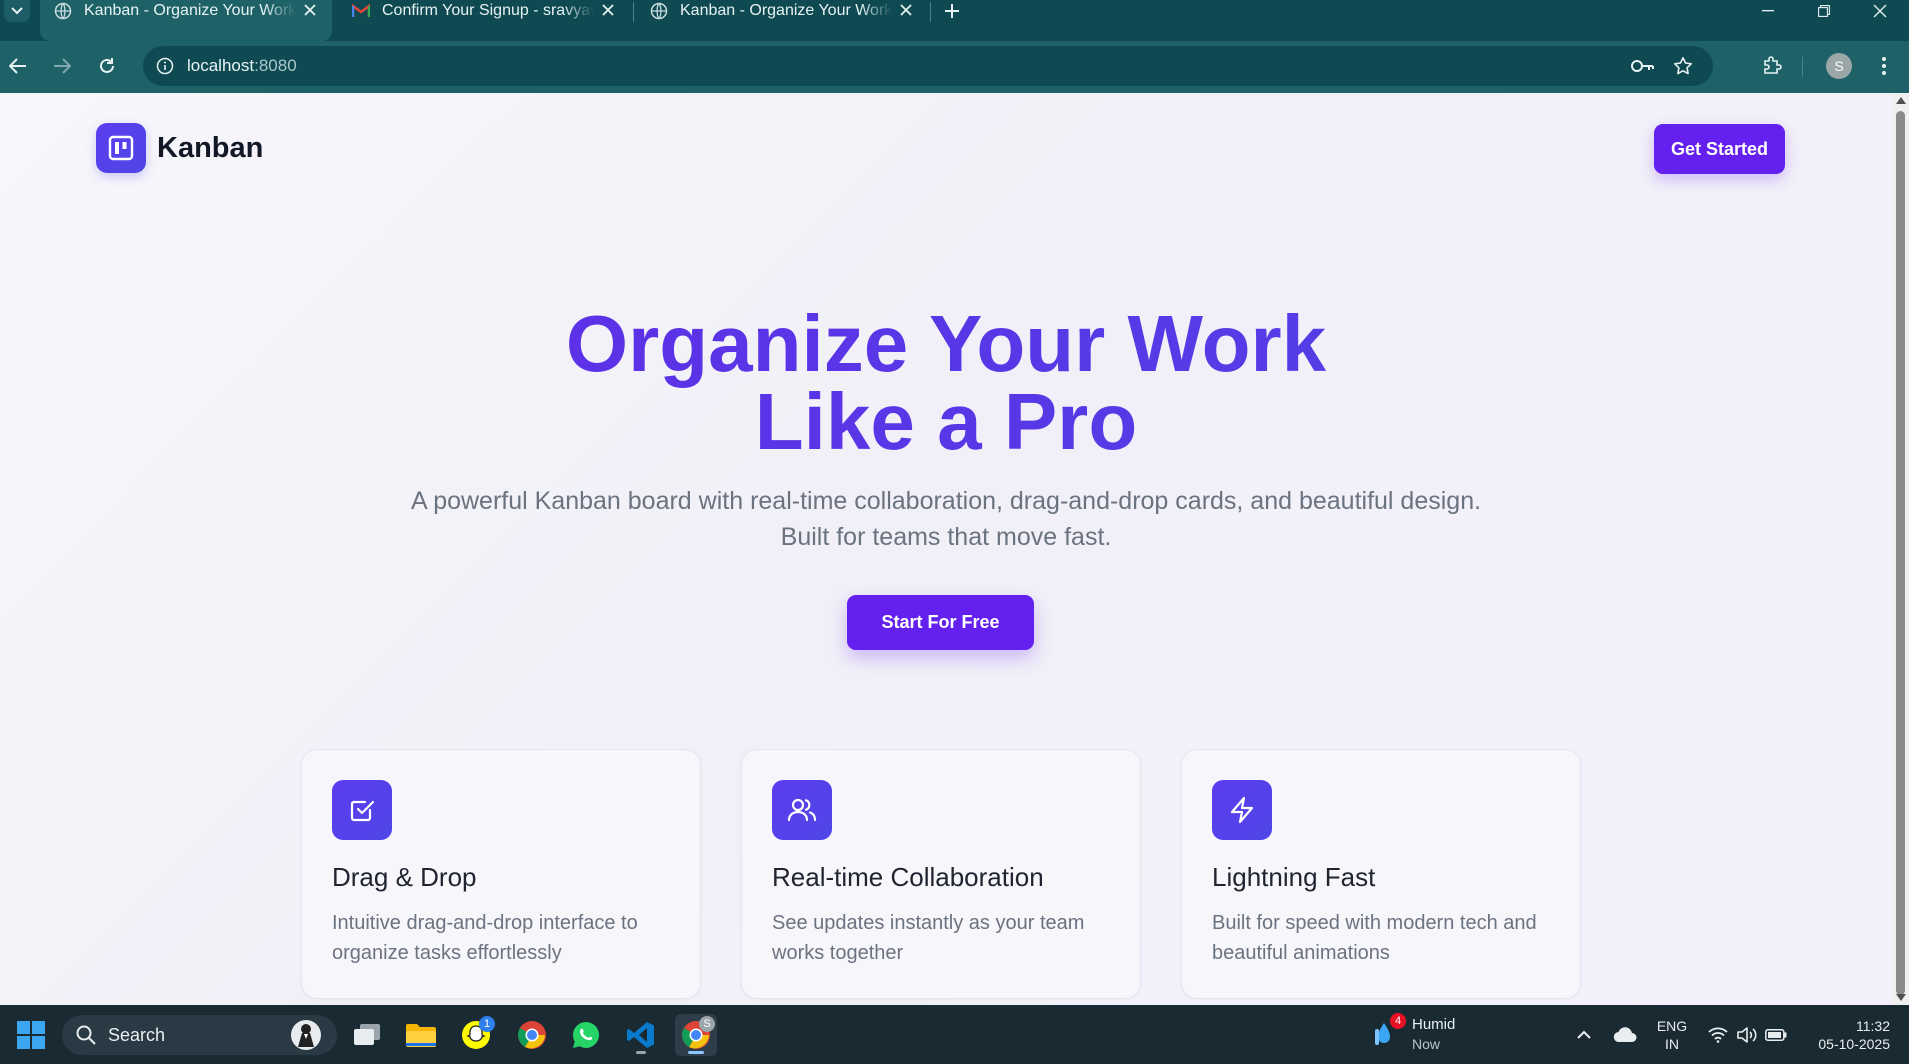 The width and height of the screenshot is (1909, 1064). What do you see at coordinates (1672, 1044) in the screenshot?
I see `region-code: IN` at bounding box center [1672, 1044].